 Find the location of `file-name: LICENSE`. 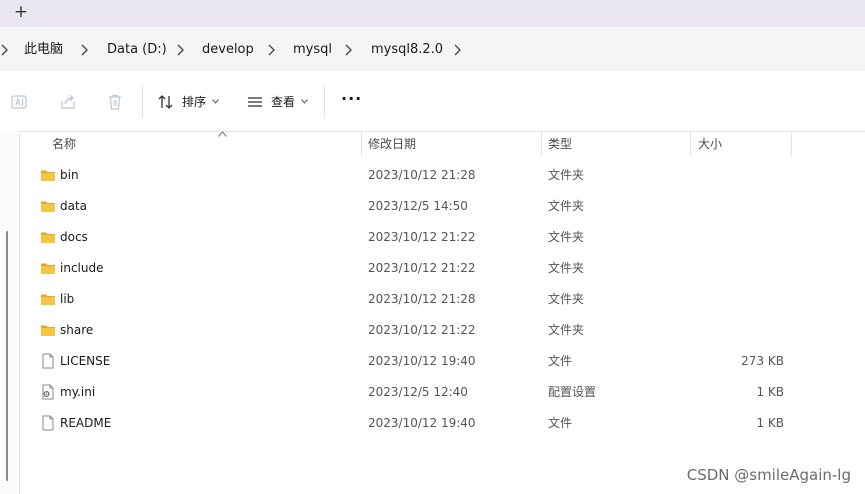

file-name: LICENSE is located at coordinates (85, 361).